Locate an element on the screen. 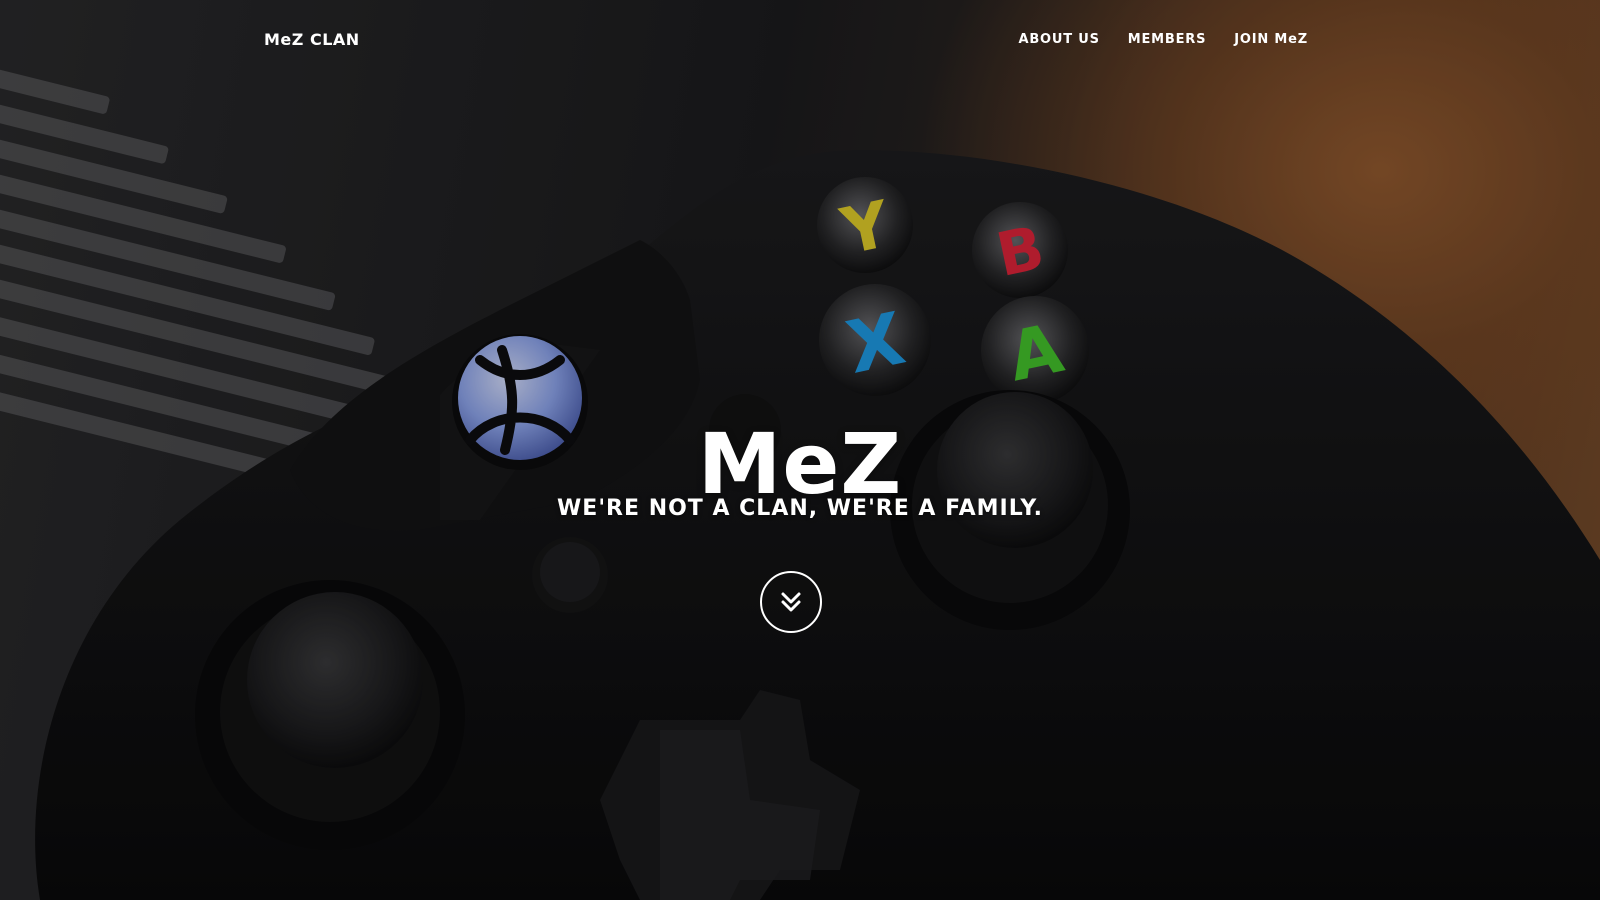  scroll-down-button is located at coordinates (791, 602).